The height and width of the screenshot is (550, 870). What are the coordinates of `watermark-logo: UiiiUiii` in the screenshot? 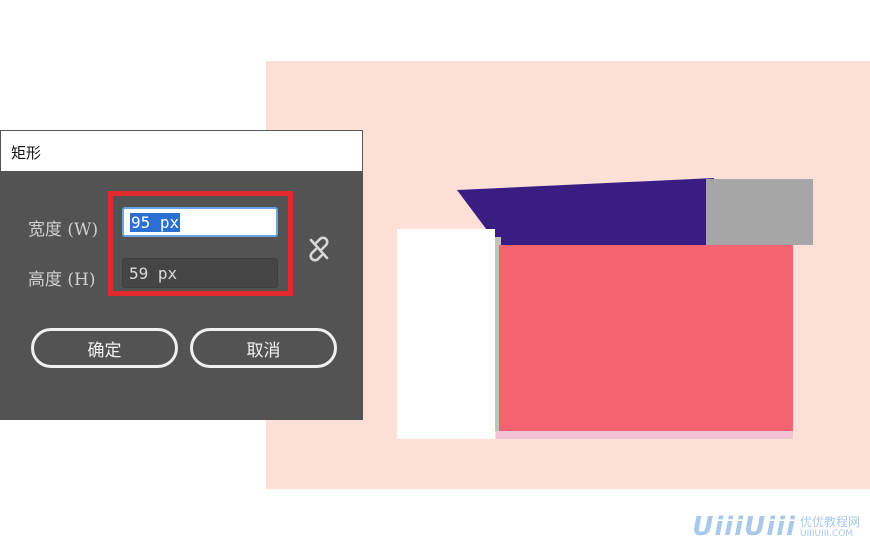 It's located at (744, 527).